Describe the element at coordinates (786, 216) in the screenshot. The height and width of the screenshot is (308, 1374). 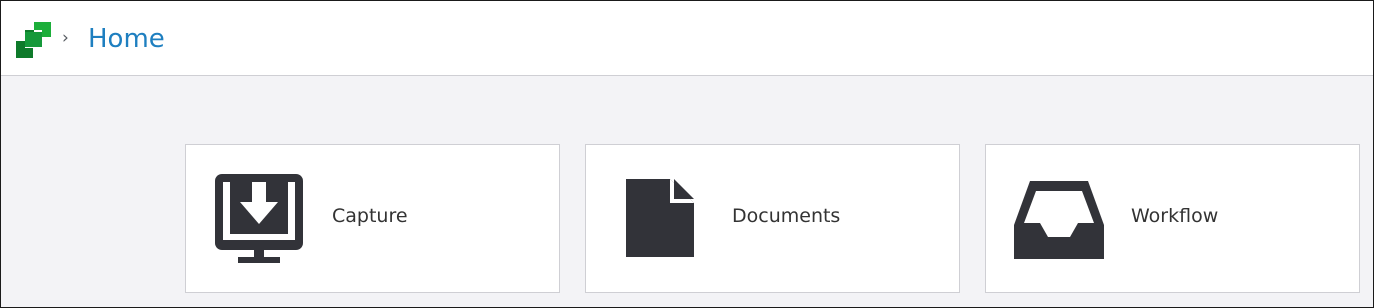
I see `documents-tile-label: Documents` at that location.